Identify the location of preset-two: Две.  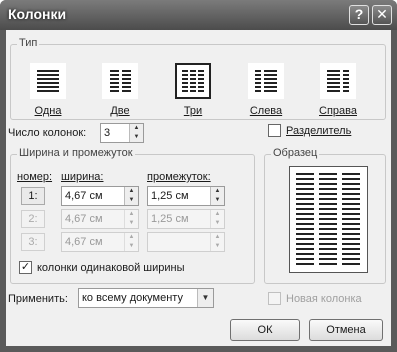
(120, 90).